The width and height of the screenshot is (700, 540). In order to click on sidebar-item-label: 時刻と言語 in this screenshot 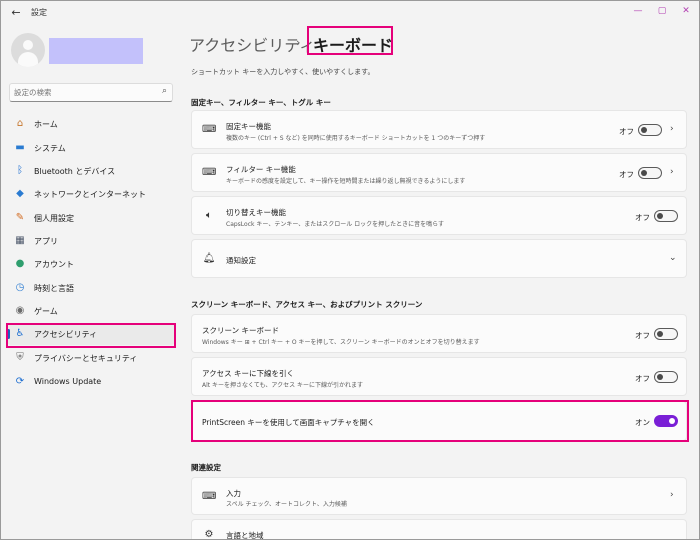, I will do `click(54, 288)`.